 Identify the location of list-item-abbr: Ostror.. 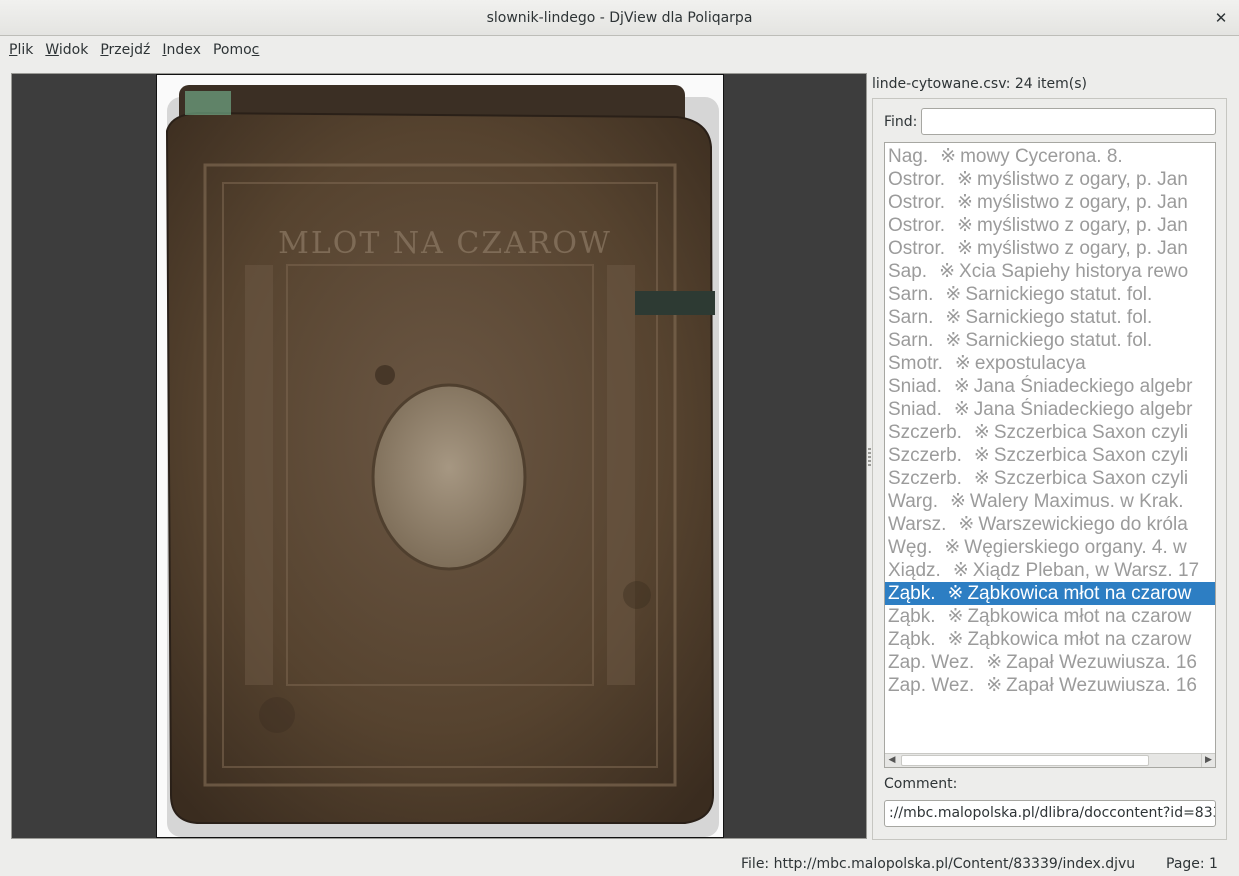
(917, 179).